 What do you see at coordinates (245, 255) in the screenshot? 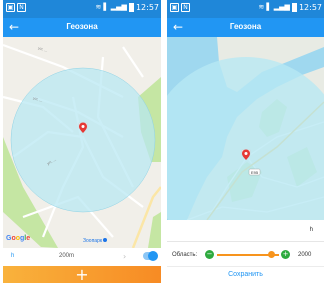
I see `area-control: Область: − + 2000` at bounding box center [245, 255].